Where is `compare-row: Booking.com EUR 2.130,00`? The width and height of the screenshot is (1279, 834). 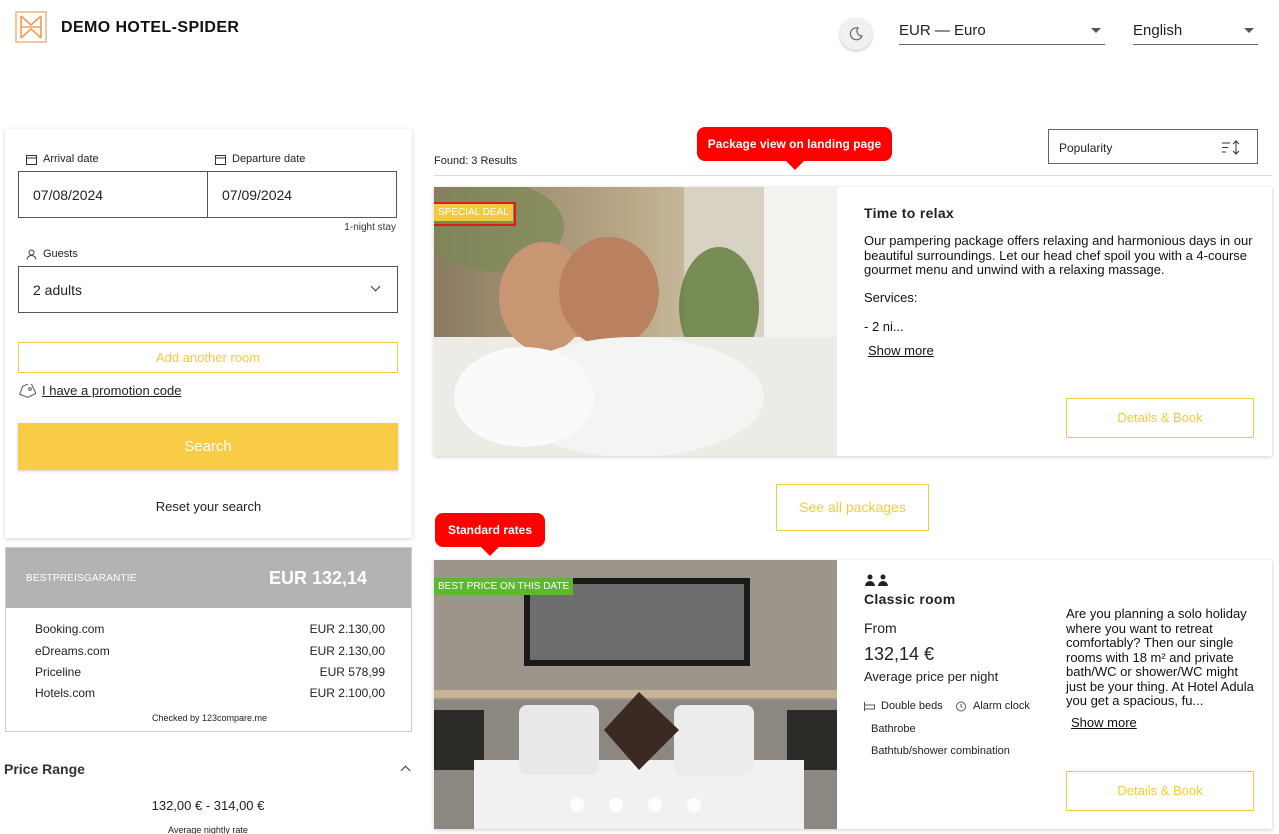
compare-row: Booking.com EUR 2.130,00 is located at coordinates (210, 629).